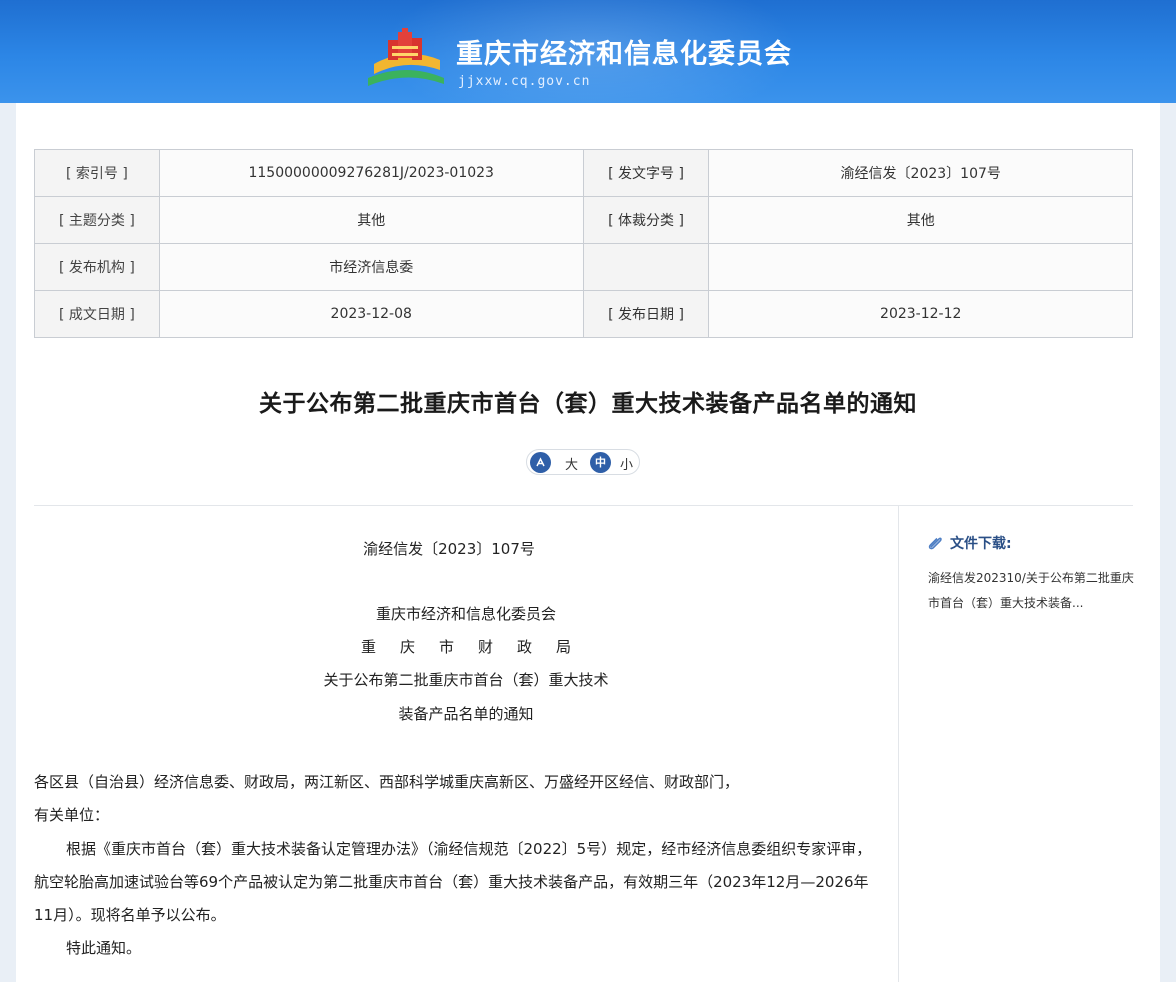 Image resolution: width=1176 pixels, height=982 pixels. I want to click on inner-title-line: 关于公布第二批重庆市首台（套）重大技术, so click(466, 680).